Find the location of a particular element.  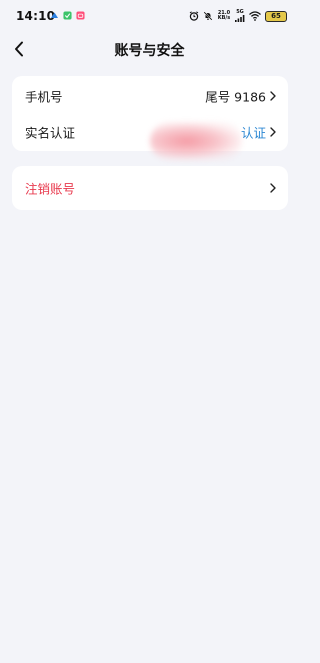

account-info-card: 手机号 尾号 9186 实名认证 认证 is located at coordinates (150, 113).